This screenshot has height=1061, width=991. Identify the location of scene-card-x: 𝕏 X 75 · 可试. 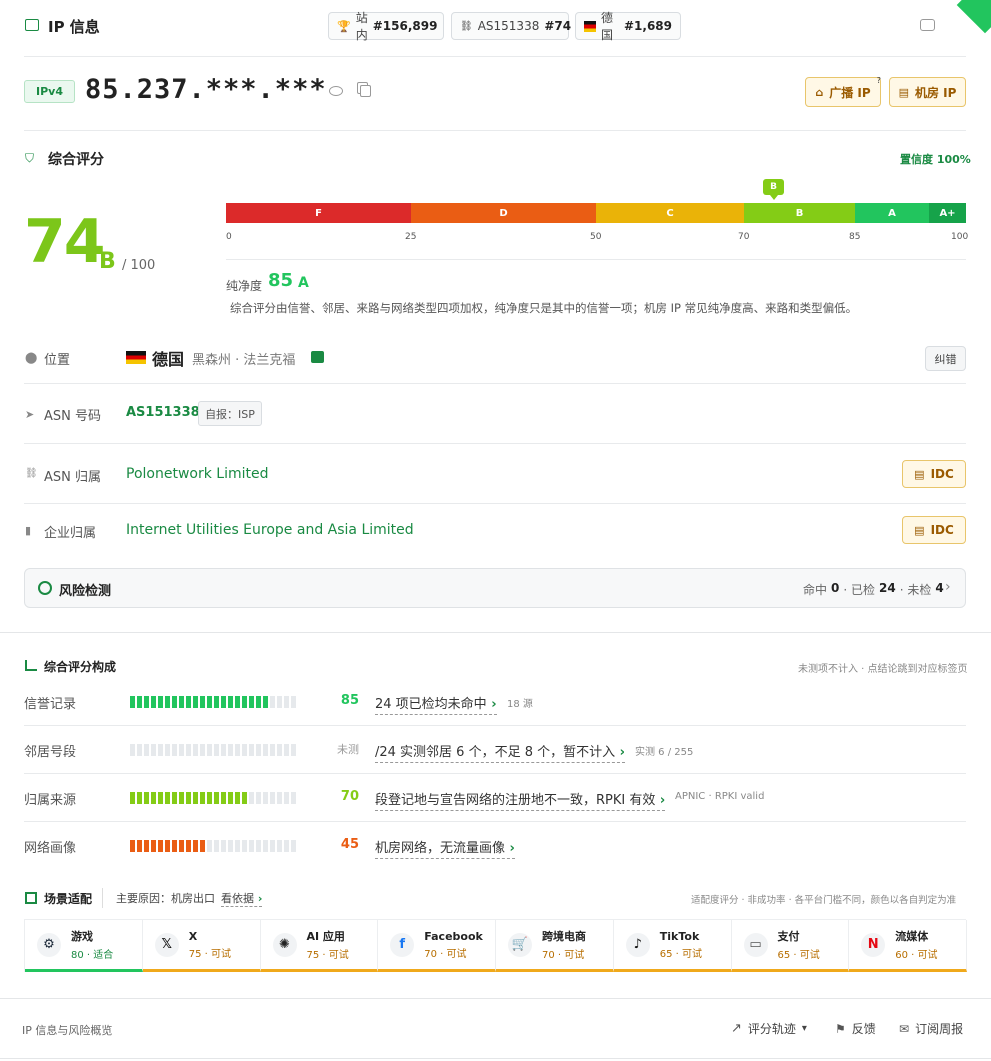
(201, 946).